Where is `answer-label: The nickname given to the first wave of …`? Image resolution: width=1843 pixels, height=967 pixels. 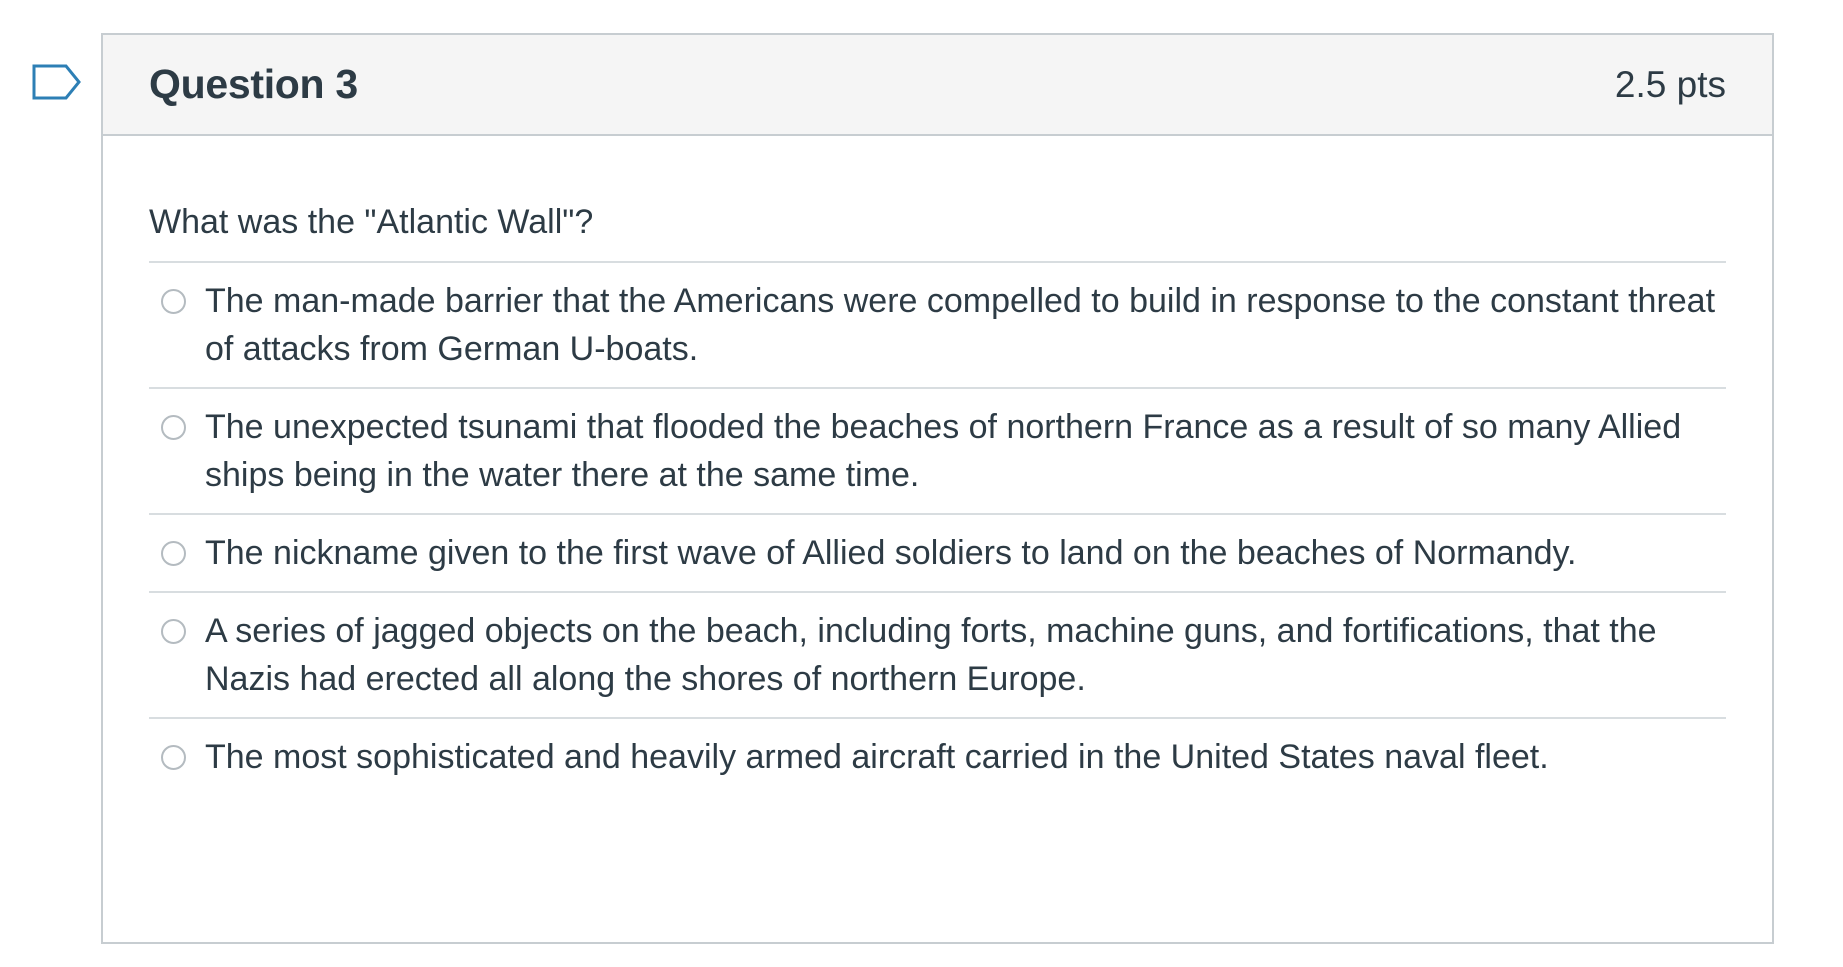
answer-label: The nickname given to the first wave of … is located at coordinates (890, 553).